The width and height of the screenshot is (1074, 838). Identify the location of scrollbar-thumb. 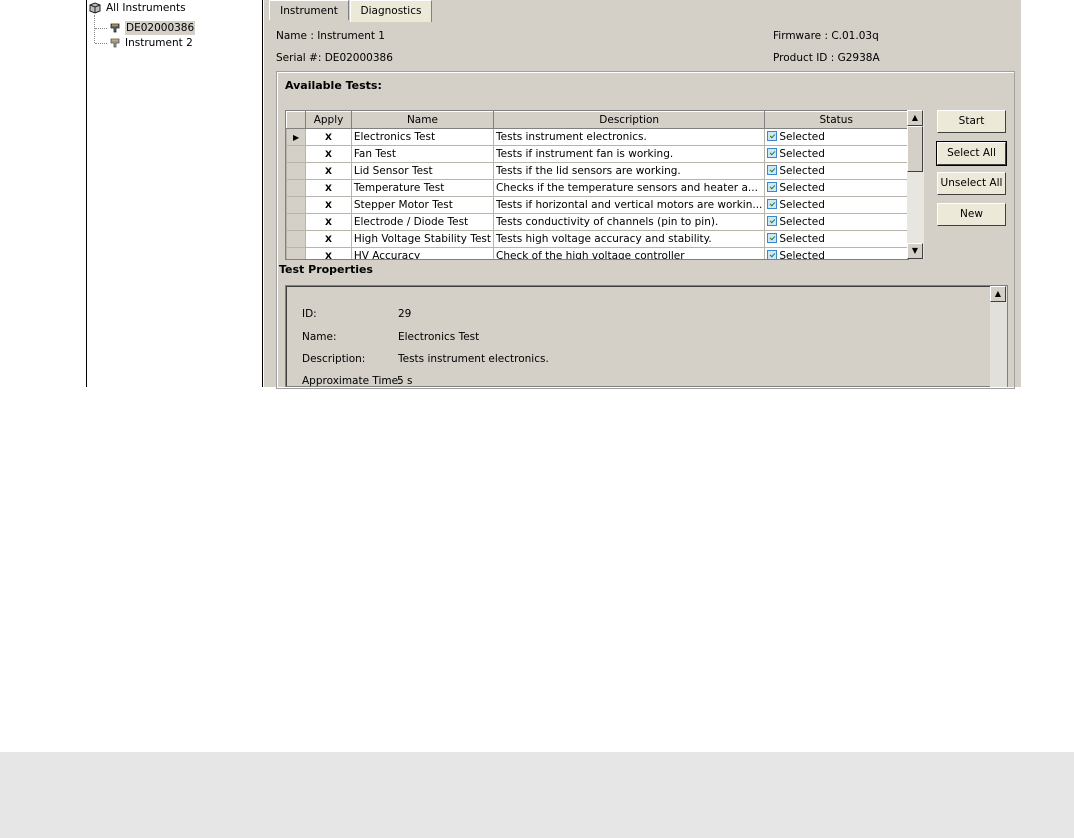
(915, 149).